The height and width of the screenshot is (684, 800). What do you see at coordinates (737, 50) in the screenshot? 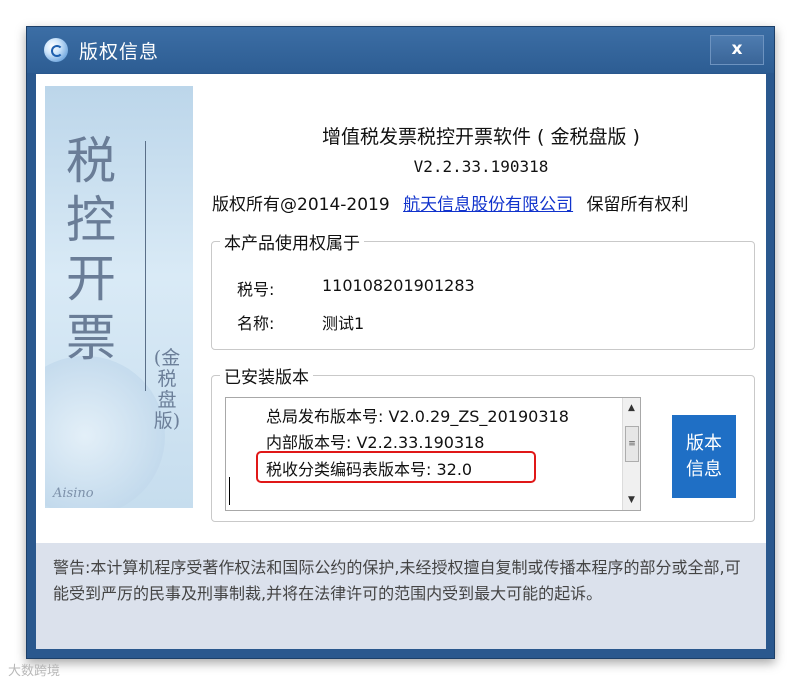
I see `close-button: x` at bounding box center [737, 50].